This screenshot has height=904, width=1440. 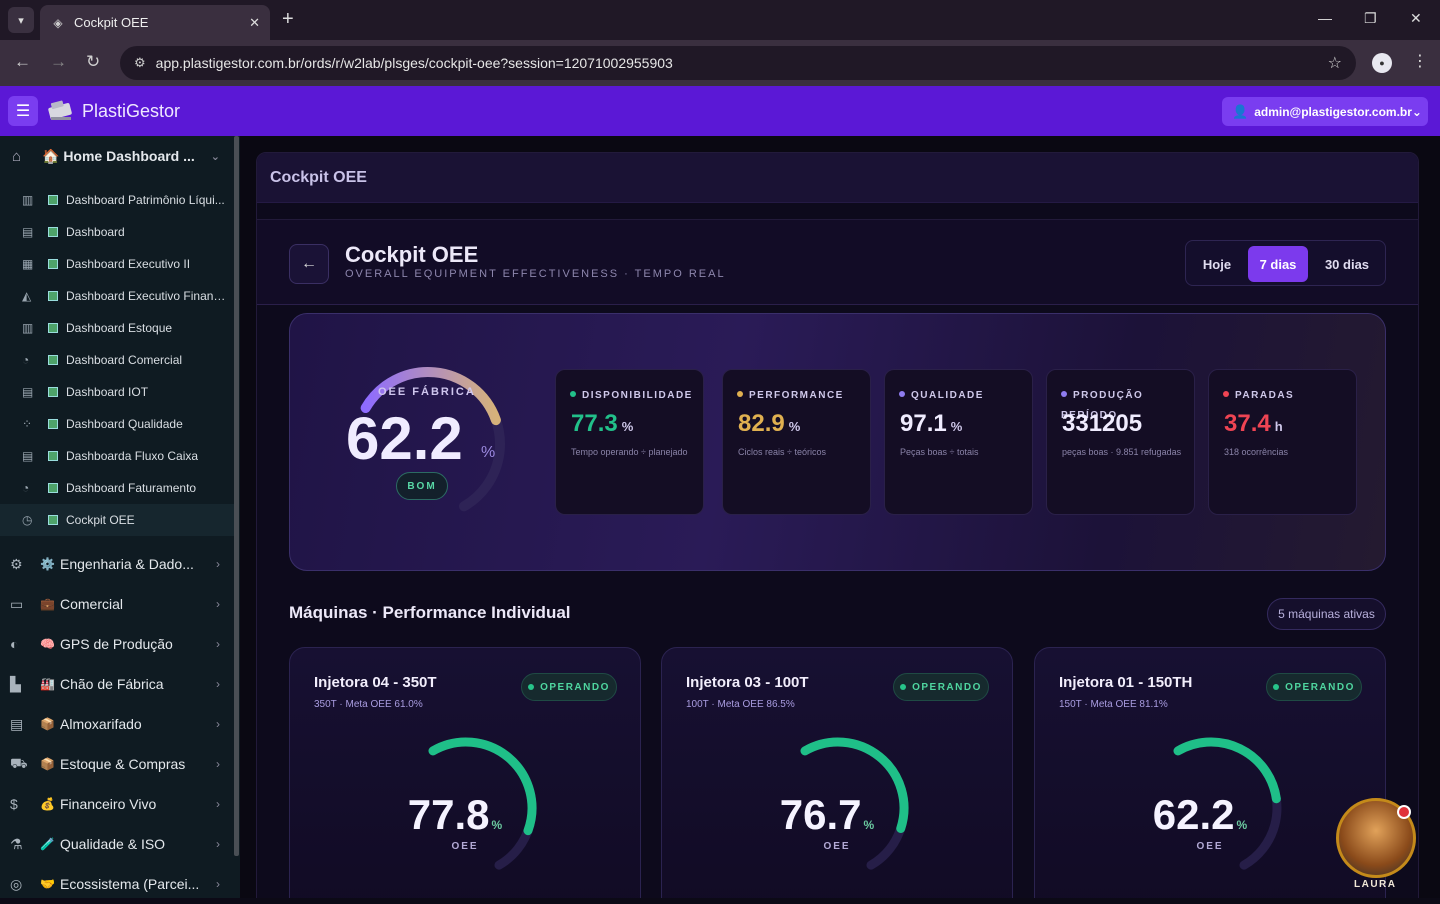 What do you see at coordinates (132, 456) in the screenshot?
I see `sidebar-subitem-label: Dashboarda Fluxo Caixa` at bounding box center [132, 456].